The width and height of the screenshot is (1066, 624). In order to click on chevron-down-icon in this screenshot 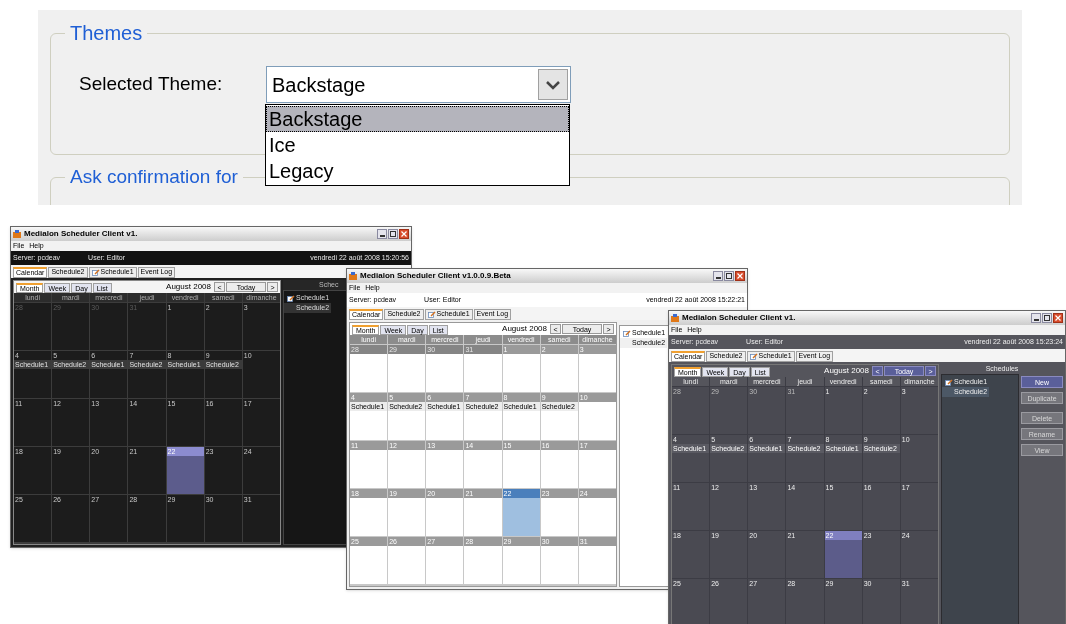, I will do `click(553, 84)`.